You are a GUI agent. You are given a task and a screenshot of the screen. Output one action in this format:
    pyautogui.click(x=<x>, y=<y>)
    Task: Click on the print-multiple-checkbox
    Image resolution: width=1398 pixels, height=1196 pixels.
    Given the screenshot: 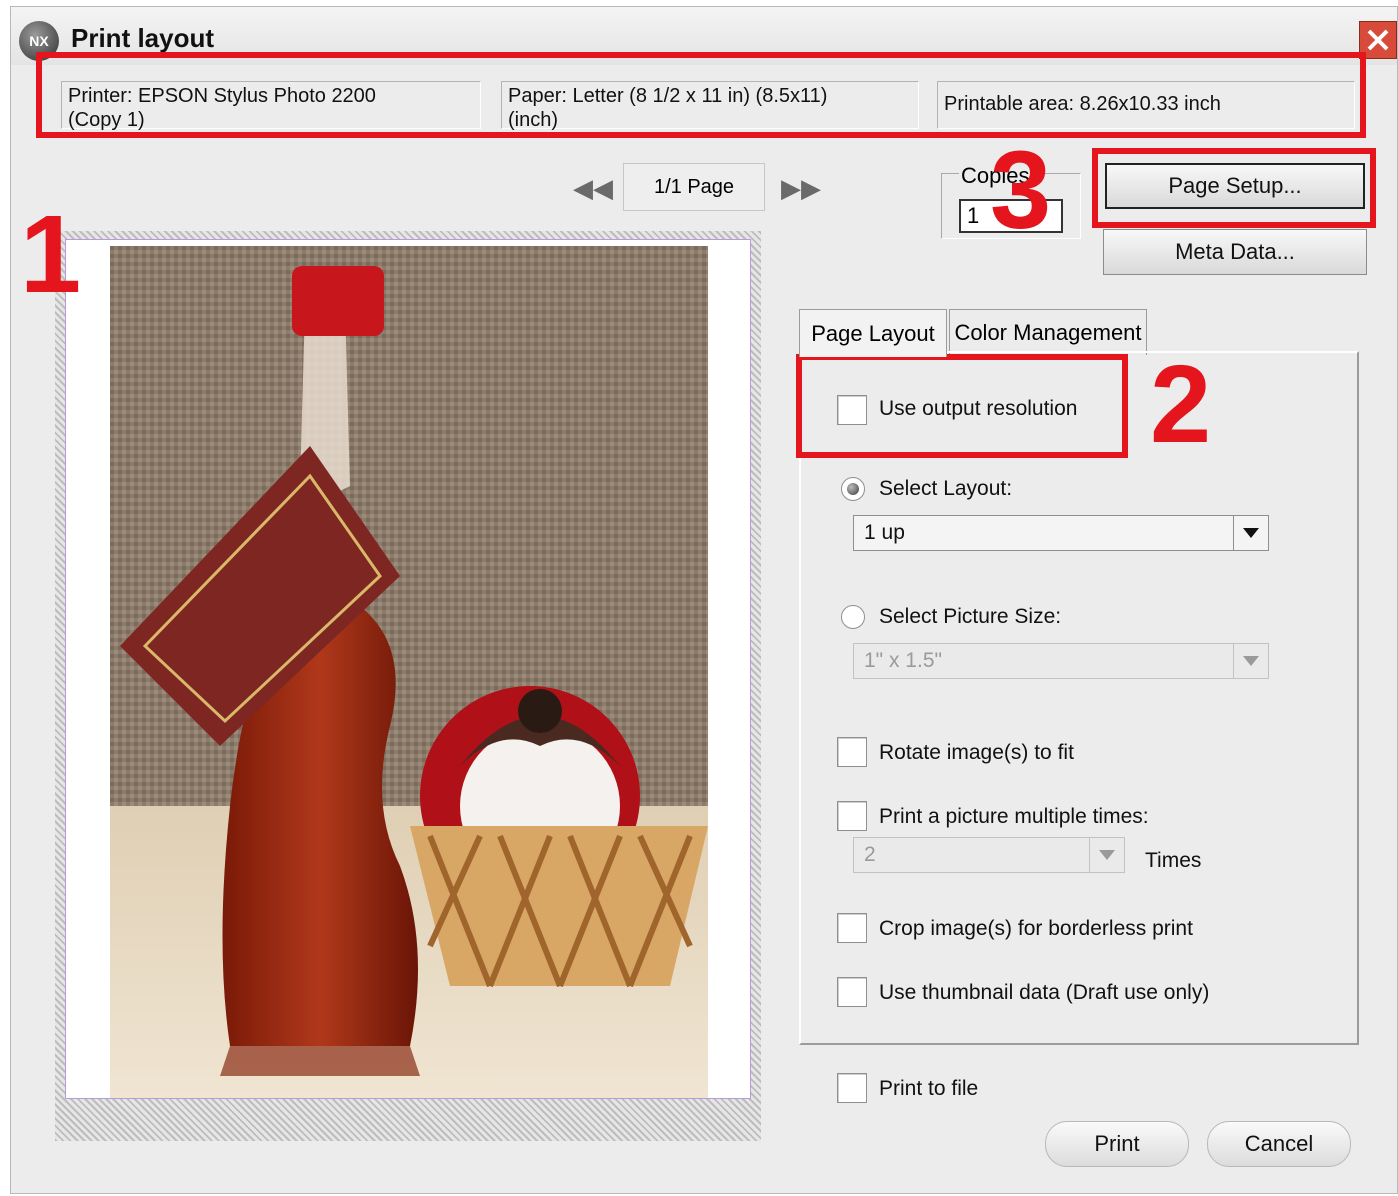 What is the action you would take?
    pyautogui.click(x=852, y=816)
    